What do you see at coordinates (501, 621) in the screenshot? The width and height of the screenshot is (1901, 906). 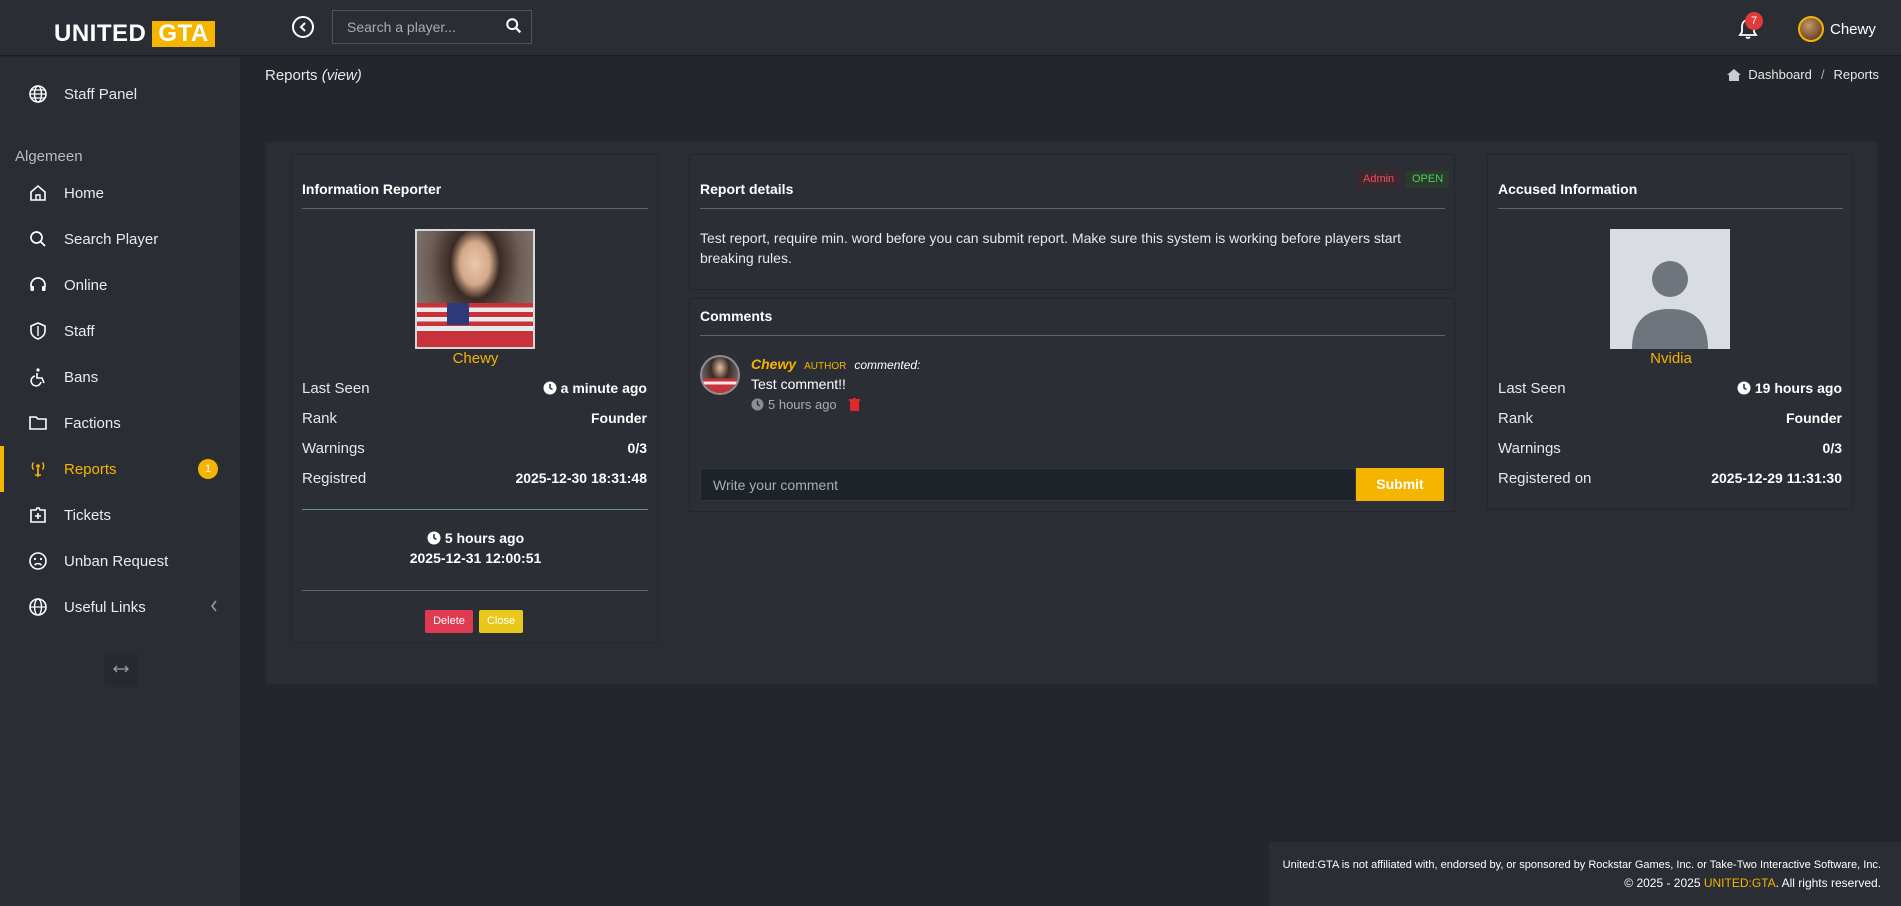 I see `close-report-button: Close` at bounding box center [501, 621].